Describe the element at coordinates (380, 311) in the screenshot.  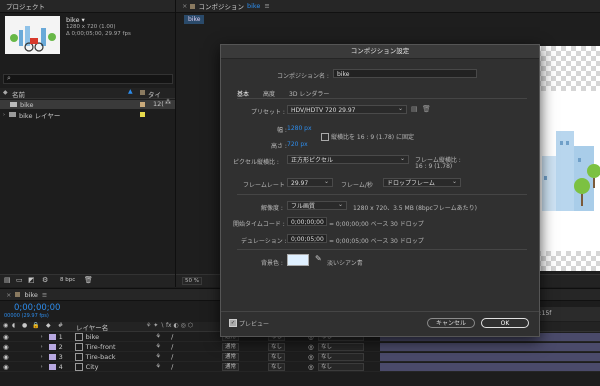
I see `footer-divider` at that location.